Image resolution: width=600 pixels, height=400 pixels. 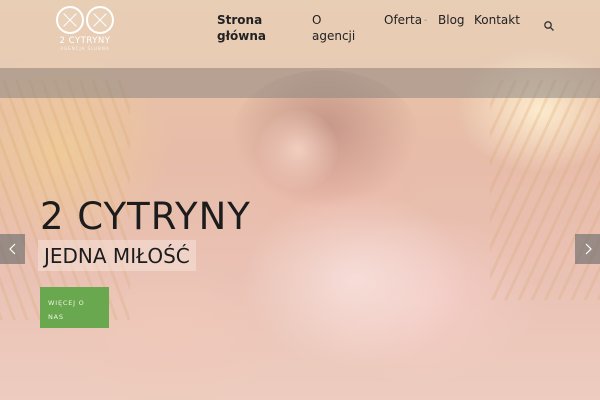 What do you see at coordinates (242, 36) in the screenshot?
I see `nav-home-line2: główna` at bounding box center [242, 36].